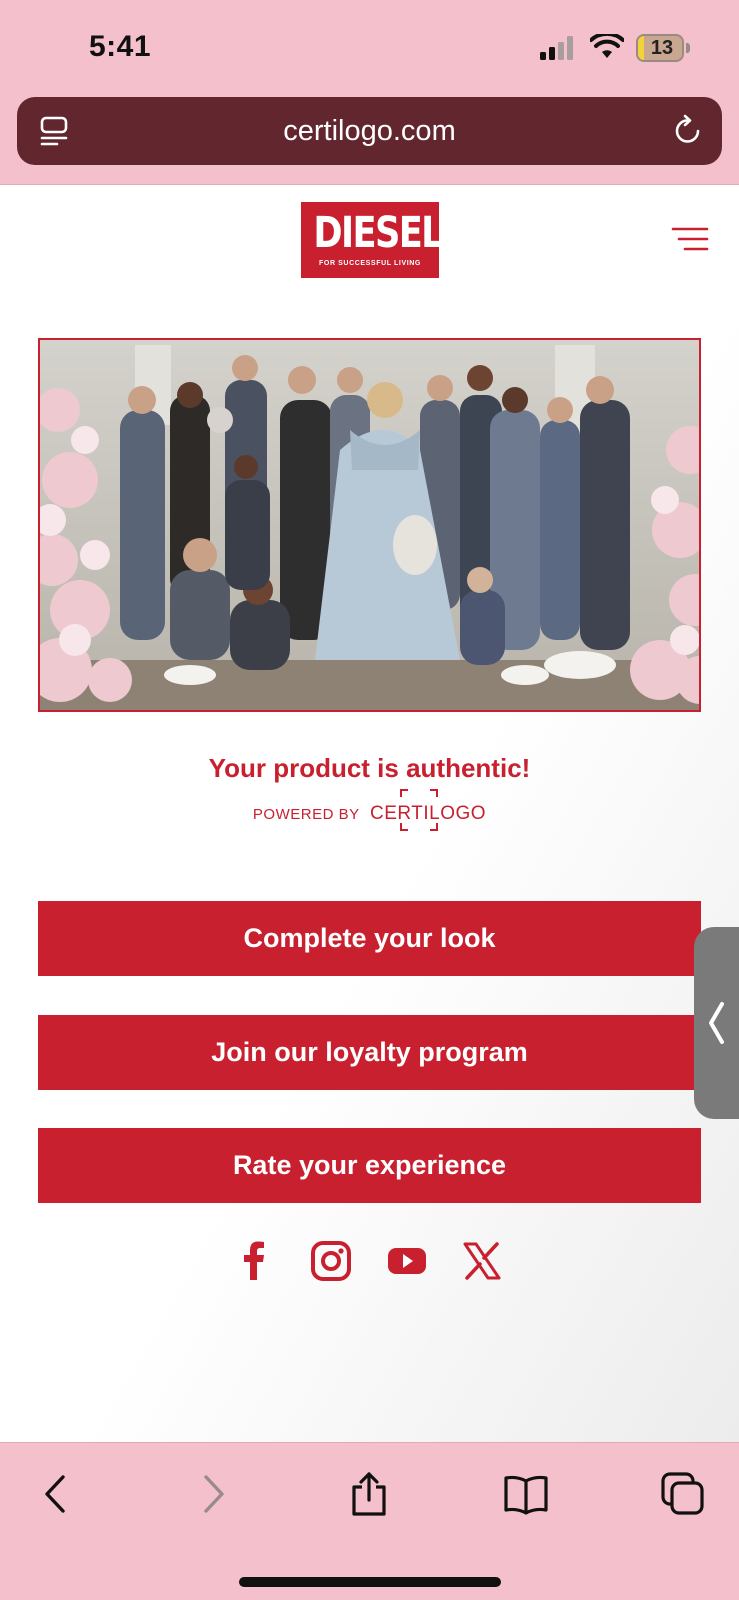 The image size is (739, 1600). Describe the element at coordinates (683, 1494) in the screenshot. I see `tabs-icon` at that location.